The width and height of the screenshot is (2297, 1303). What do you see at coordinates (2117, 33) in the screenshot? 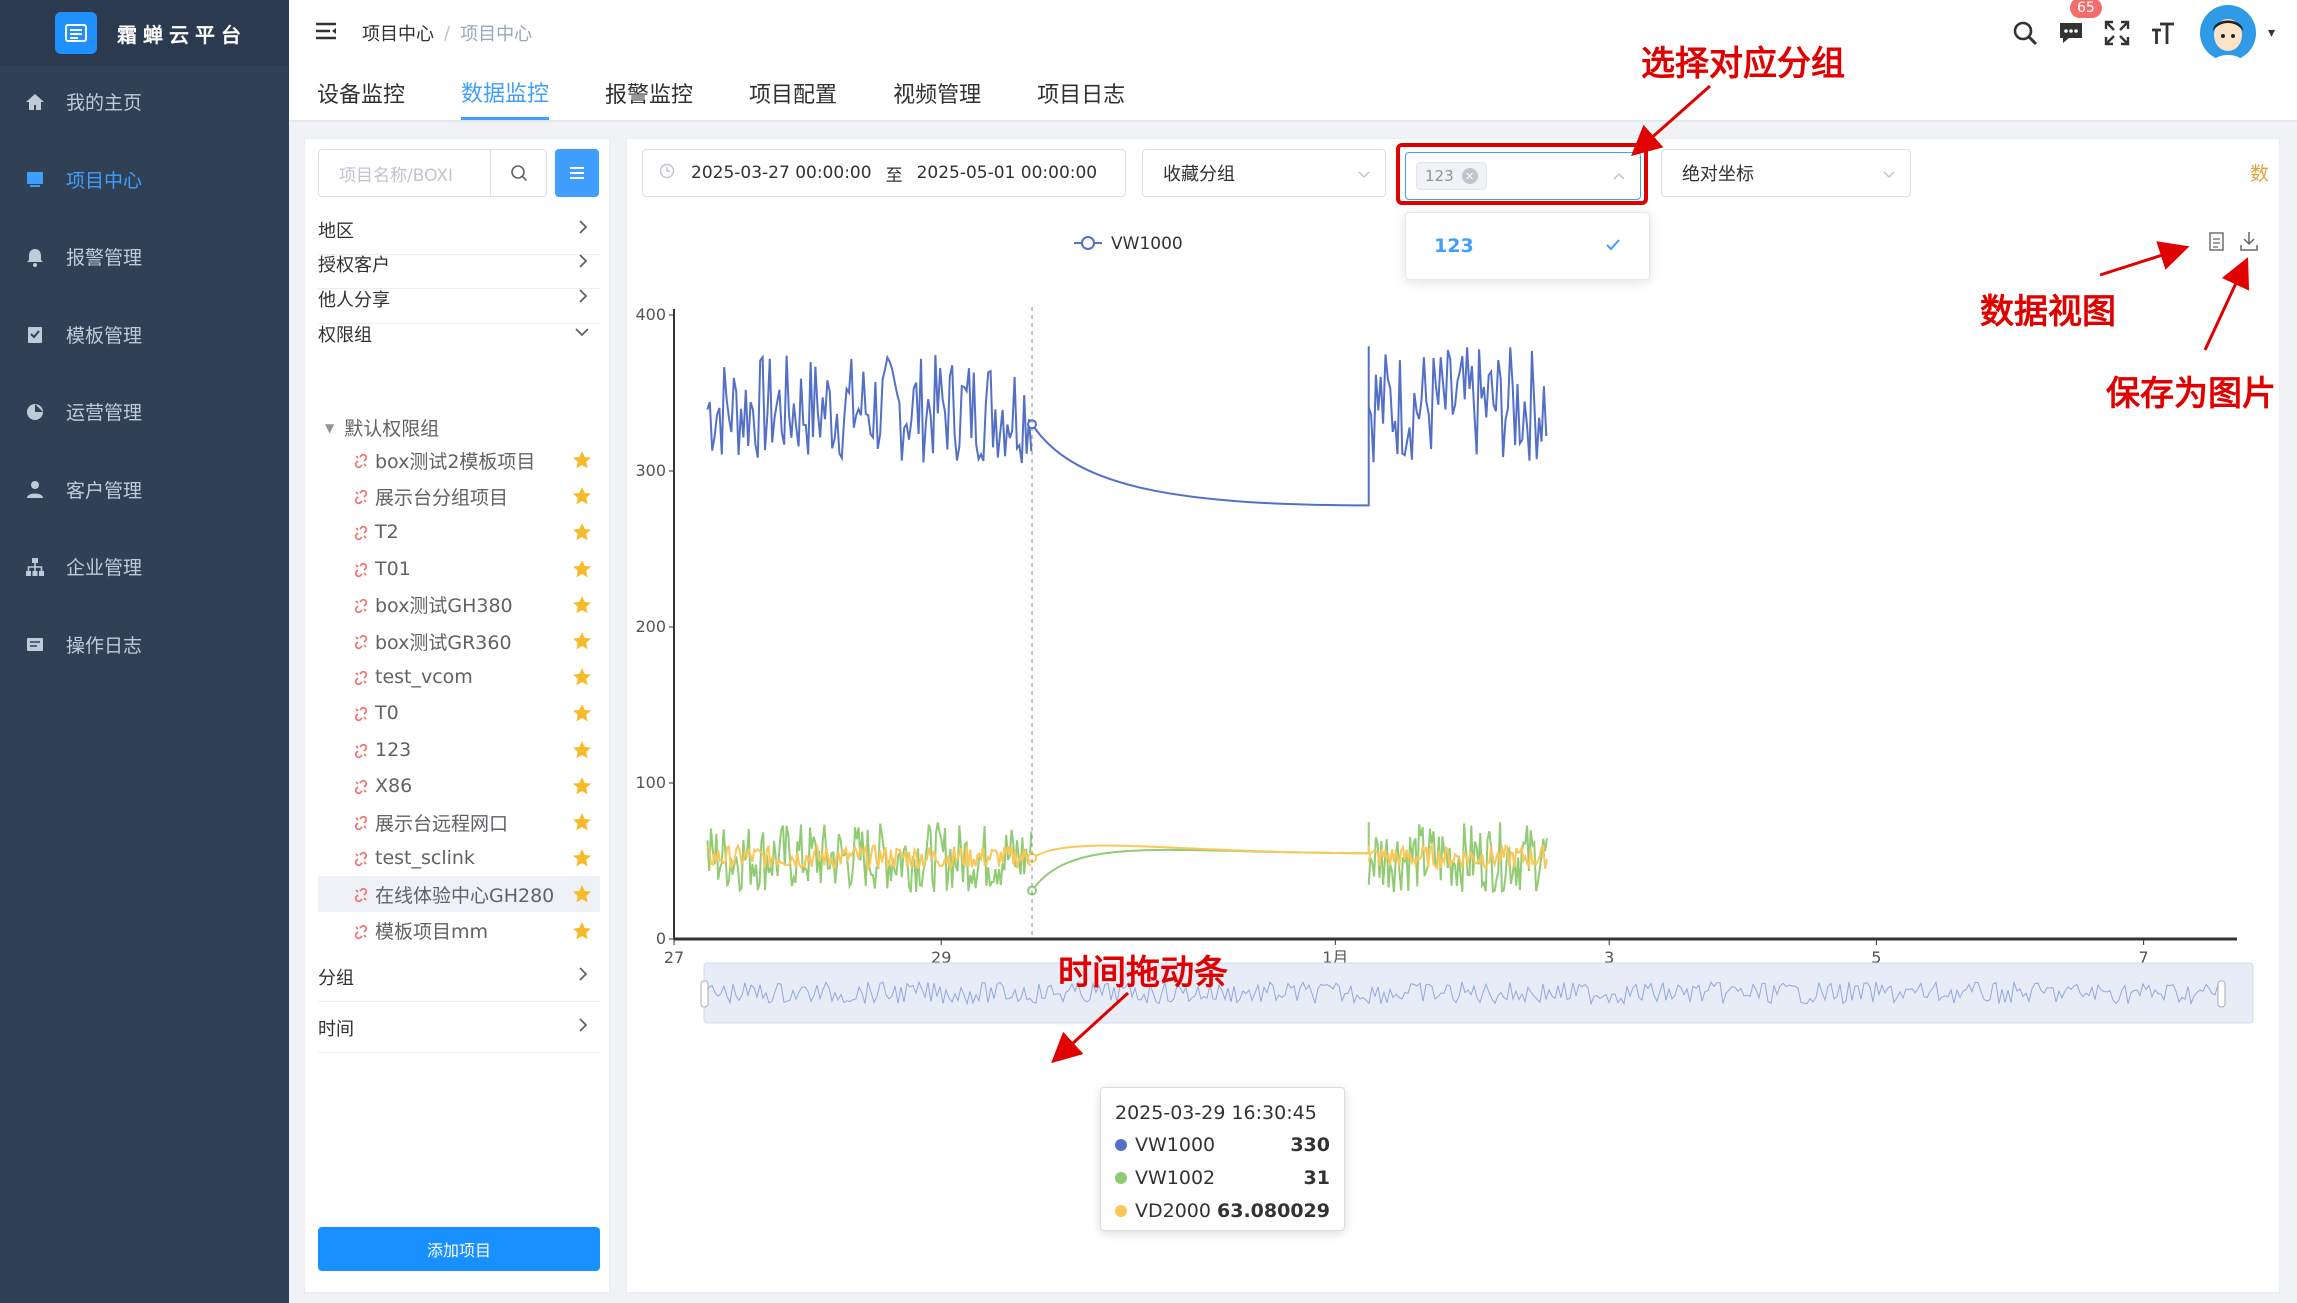
I see `fullscreen-icon` at bounding box center [2117, 33].